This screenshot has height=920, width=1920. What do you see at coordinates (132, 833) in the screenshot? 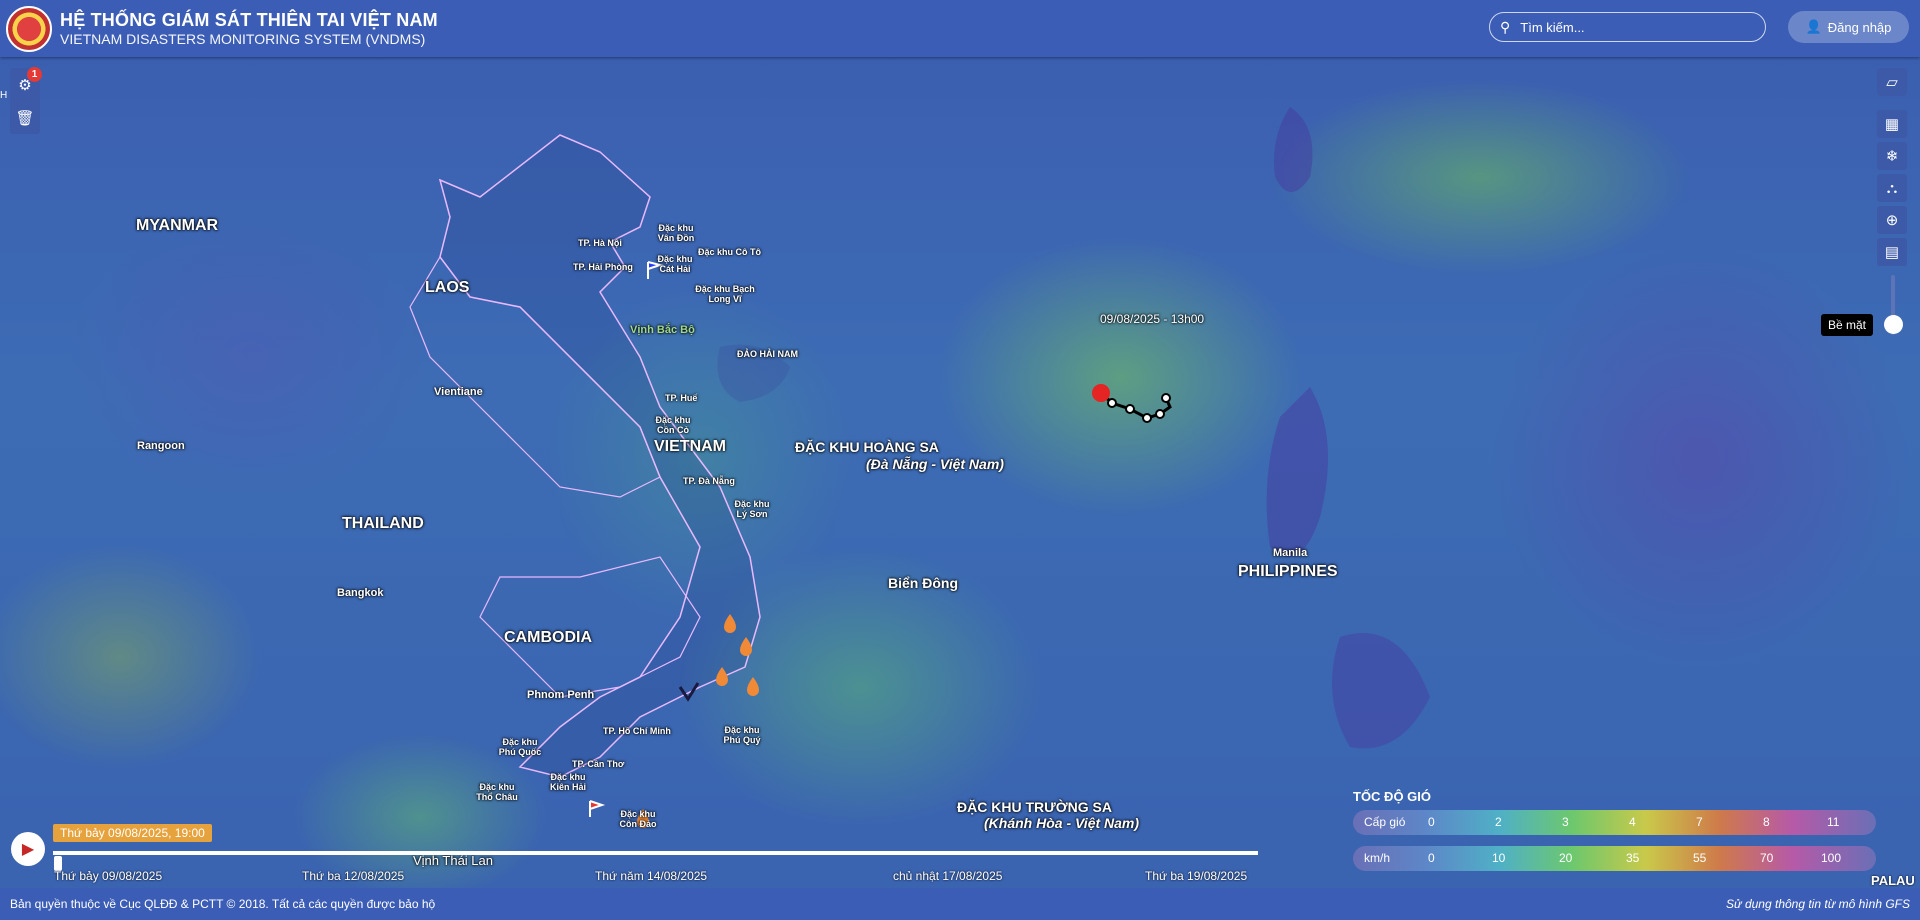
I see `current-time-badge: Thứ bảy 09/08/2025, 19:00` at bounding box center [132, 833].